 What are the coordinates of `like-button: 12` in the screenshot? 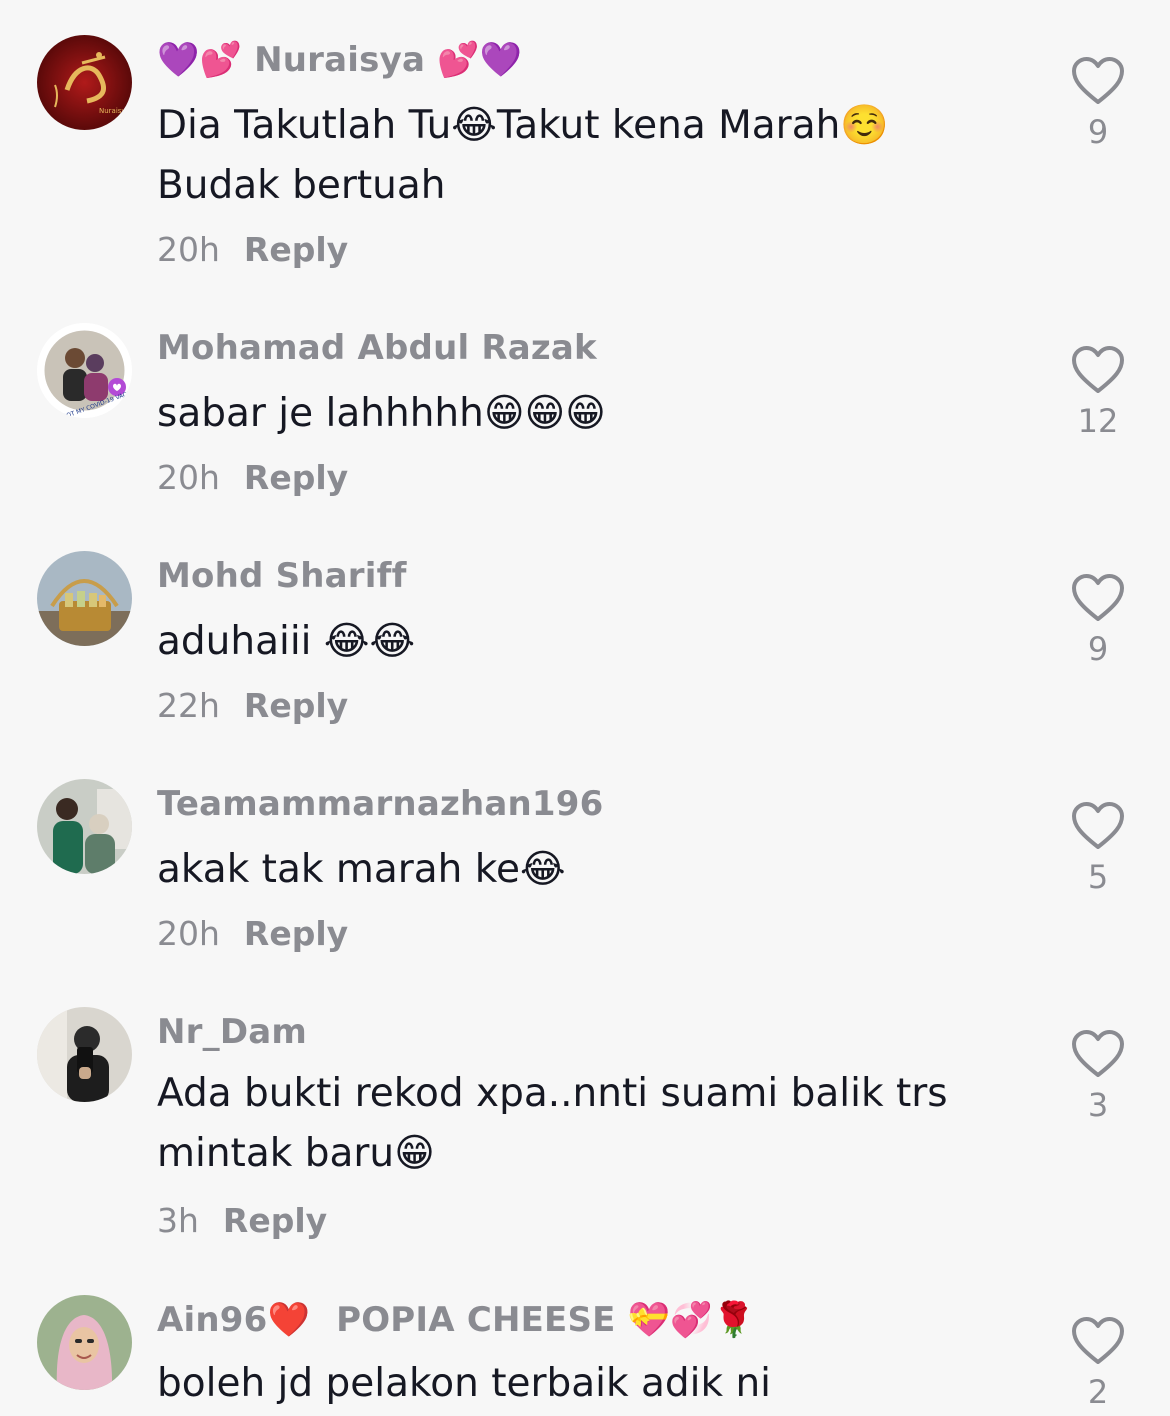 It's located at (1098, 393).